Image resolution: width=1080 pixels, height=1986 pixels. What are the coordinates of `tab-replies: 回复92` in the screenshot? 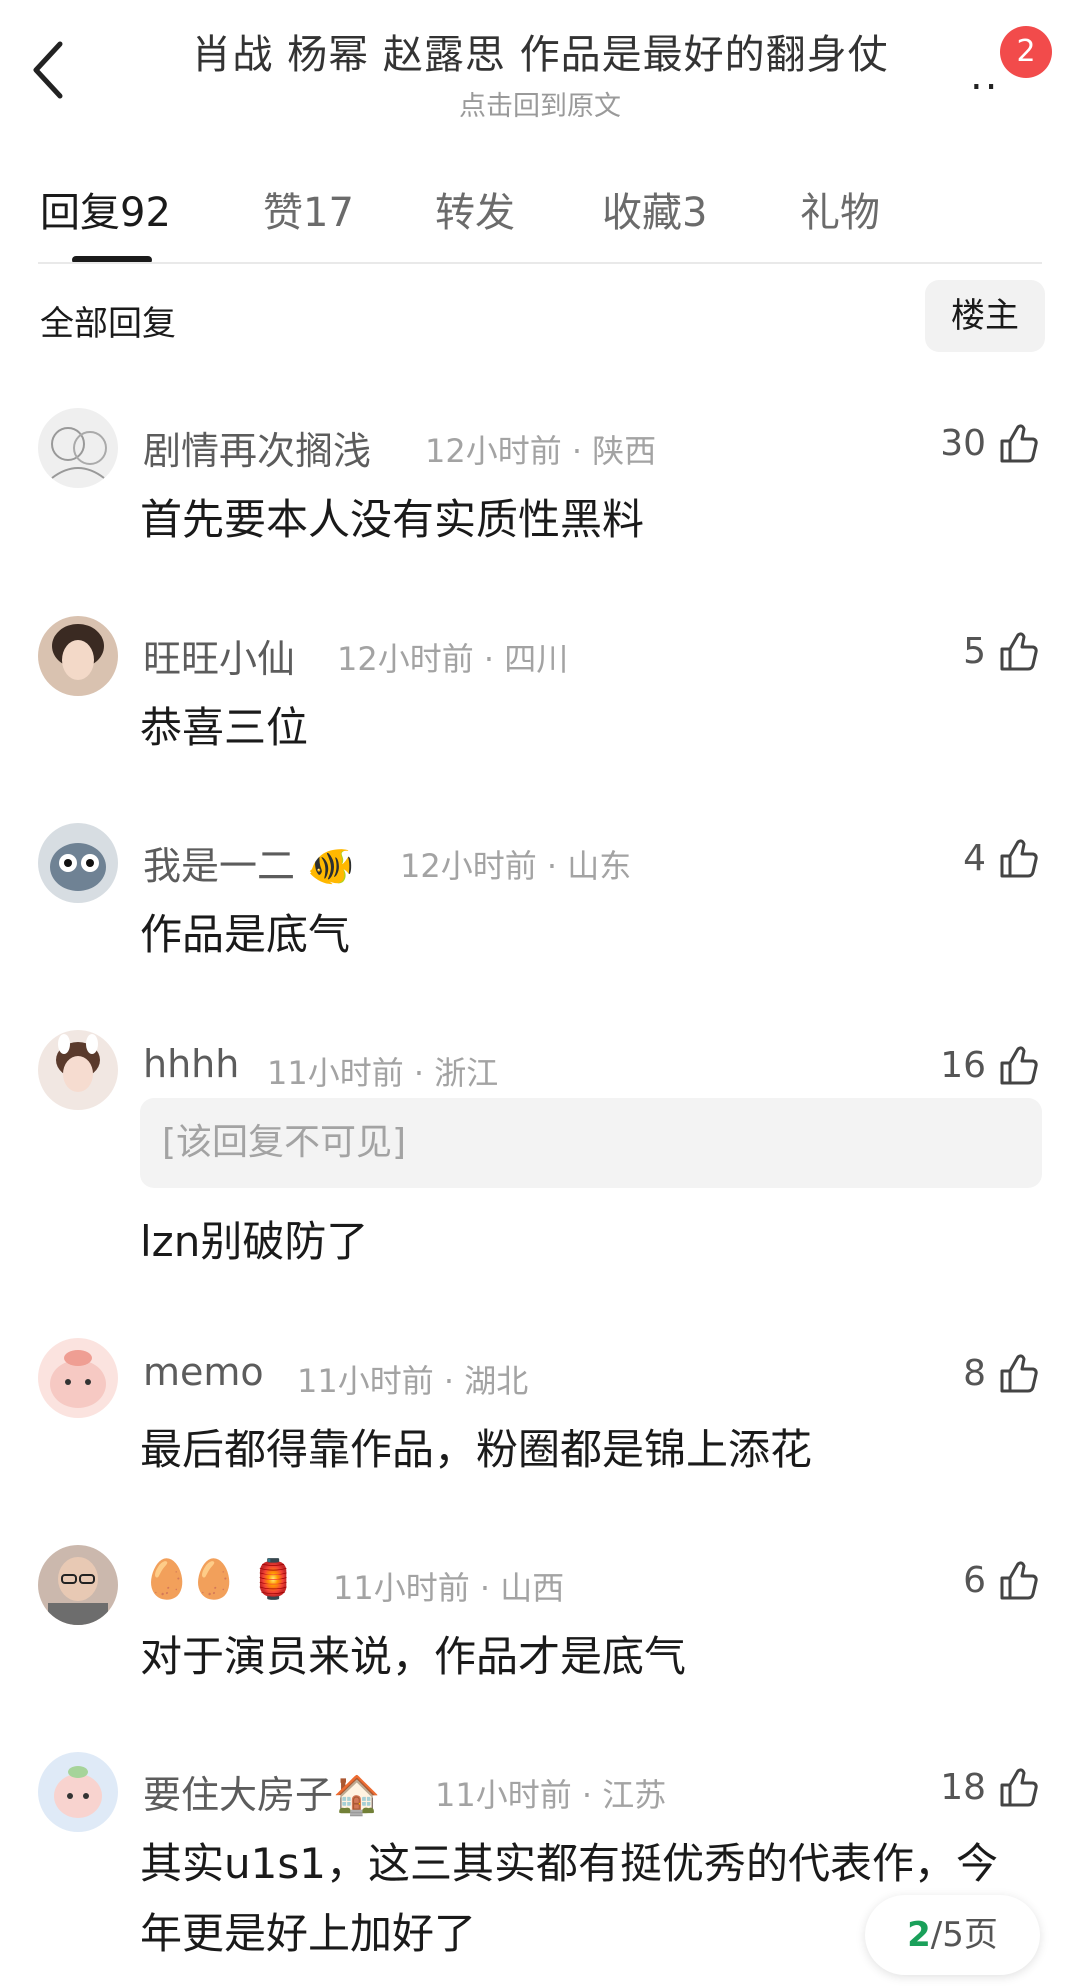 It's located at (105, 209).